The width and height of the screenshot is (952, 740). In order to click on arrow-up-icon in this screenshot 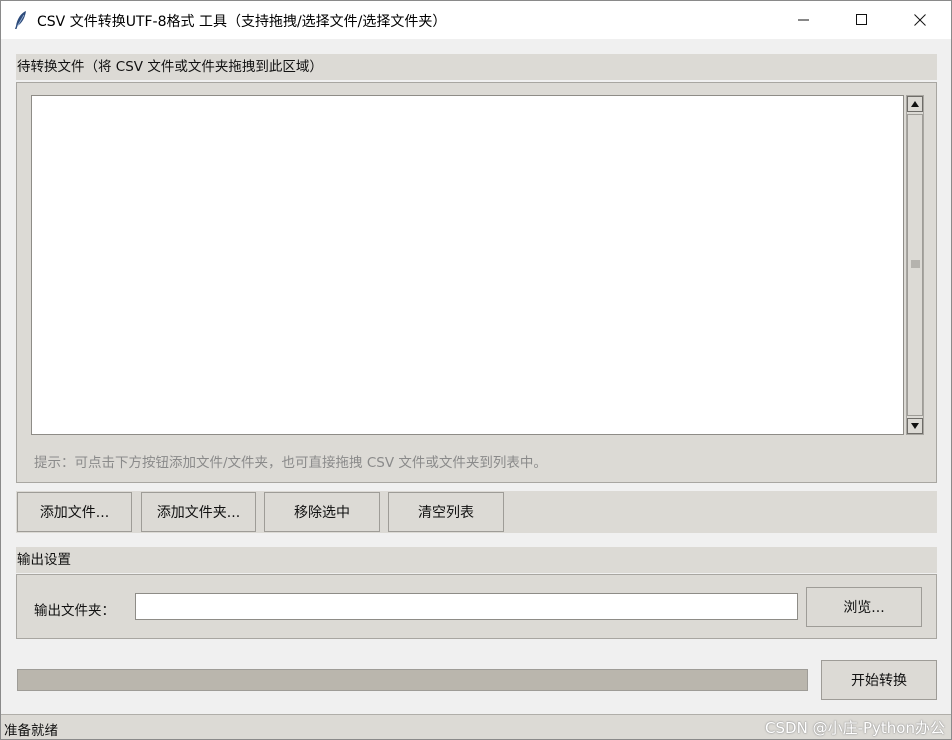, I will do `click(915, 104)`.